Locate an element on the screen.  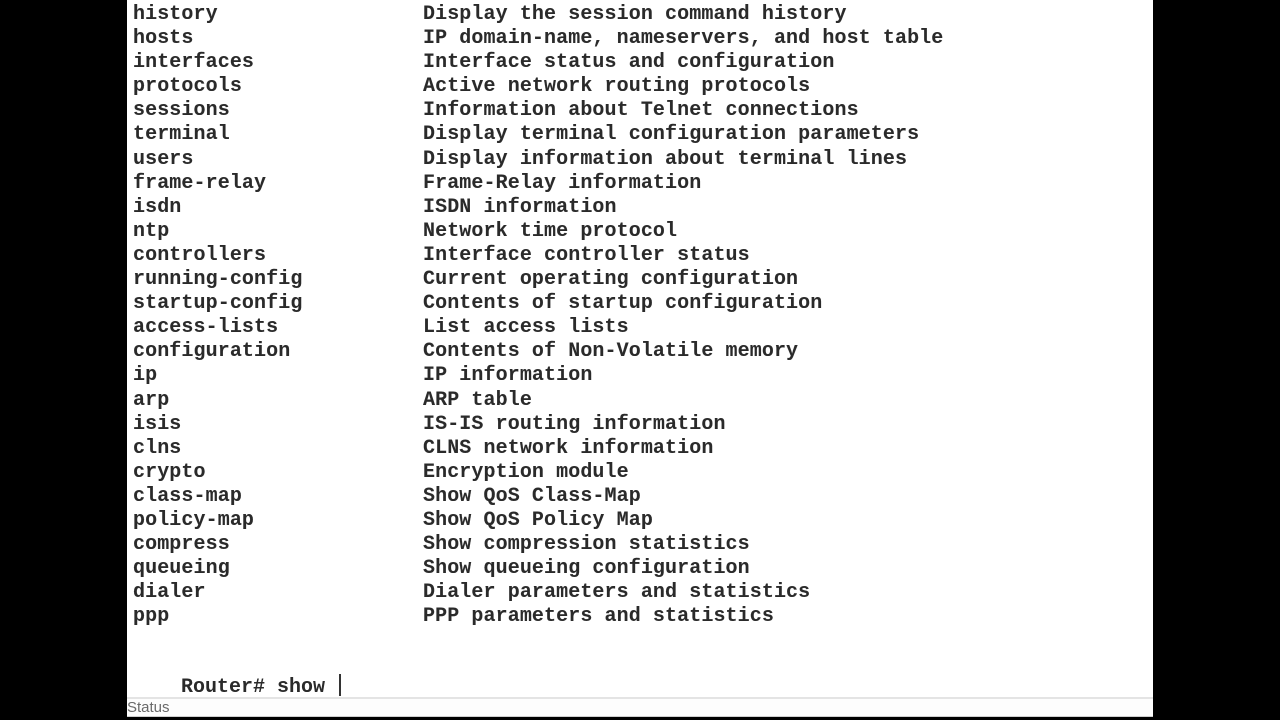
command-name: interfaces is located at coordinates (194, 63).